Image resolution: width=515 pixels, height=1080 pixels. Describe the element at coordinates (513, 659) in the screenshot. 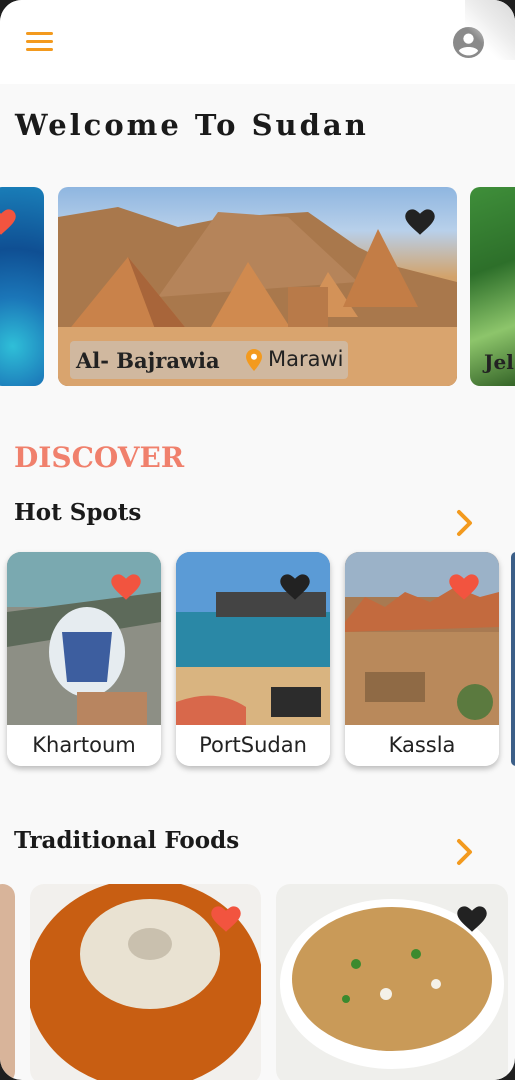

I see `hot-spot-card-partial` at that location.